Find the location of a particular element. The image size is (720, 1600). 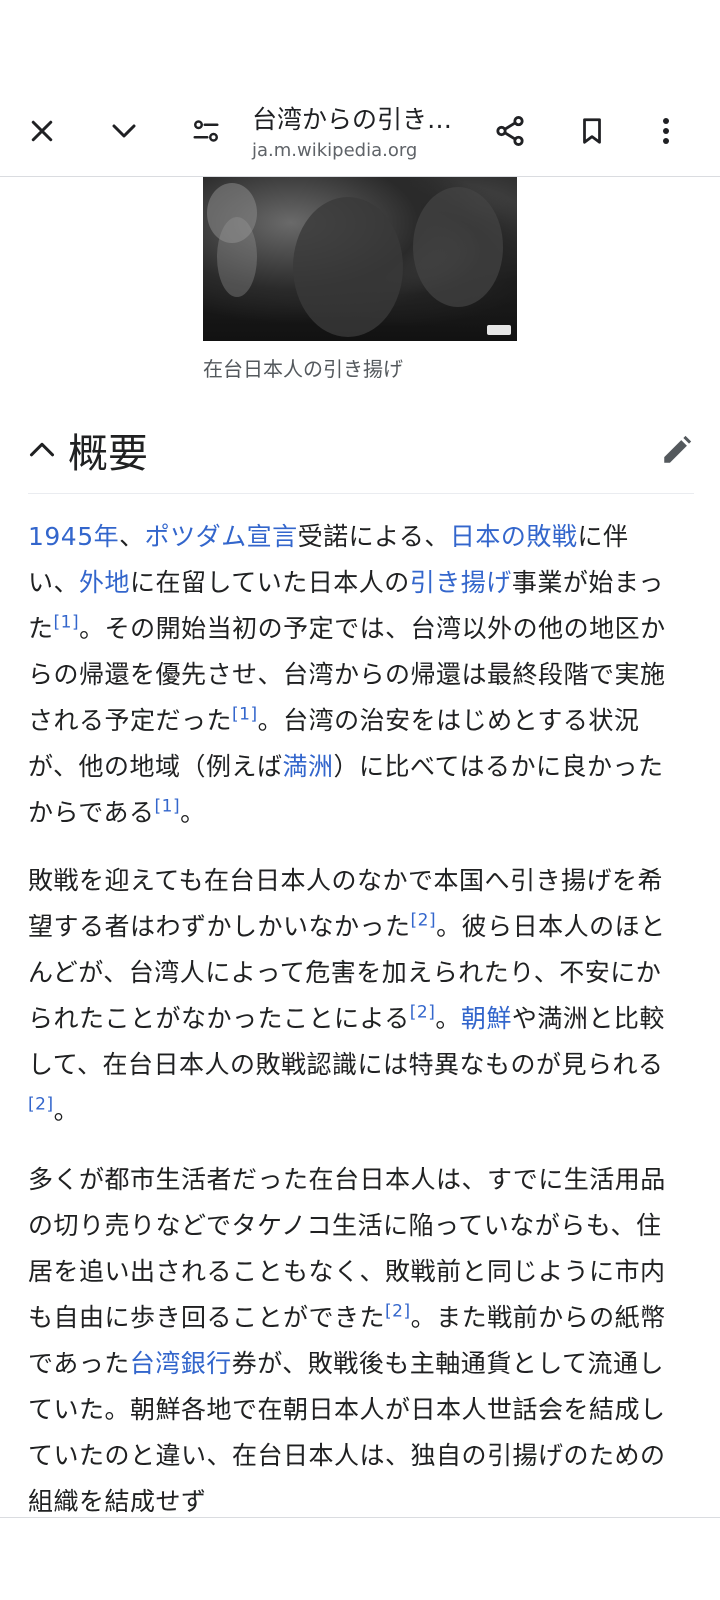

link-gaichi: 外地 is located at coordinates (104, 582).